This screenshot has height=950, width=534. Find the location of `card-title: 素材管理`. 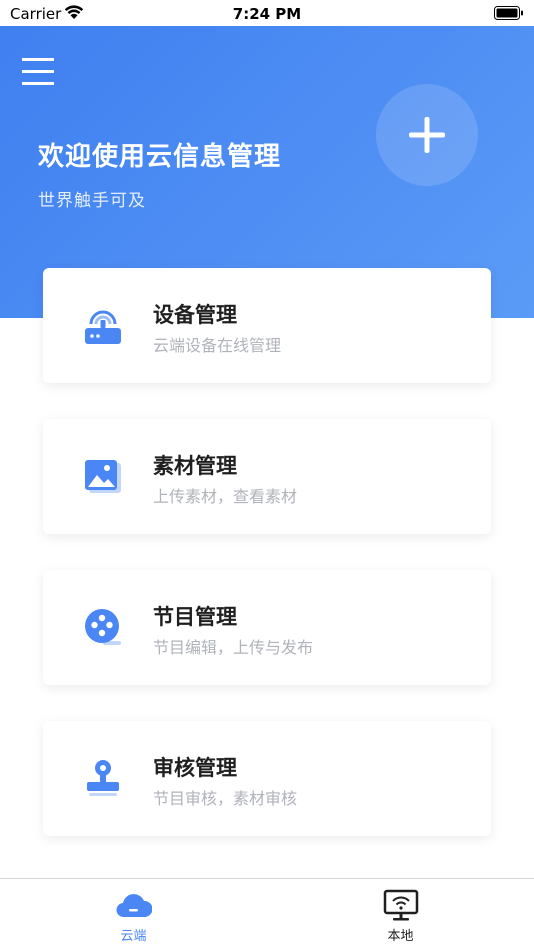

card-title: 素材管理 is located at coordinates (195, 466).